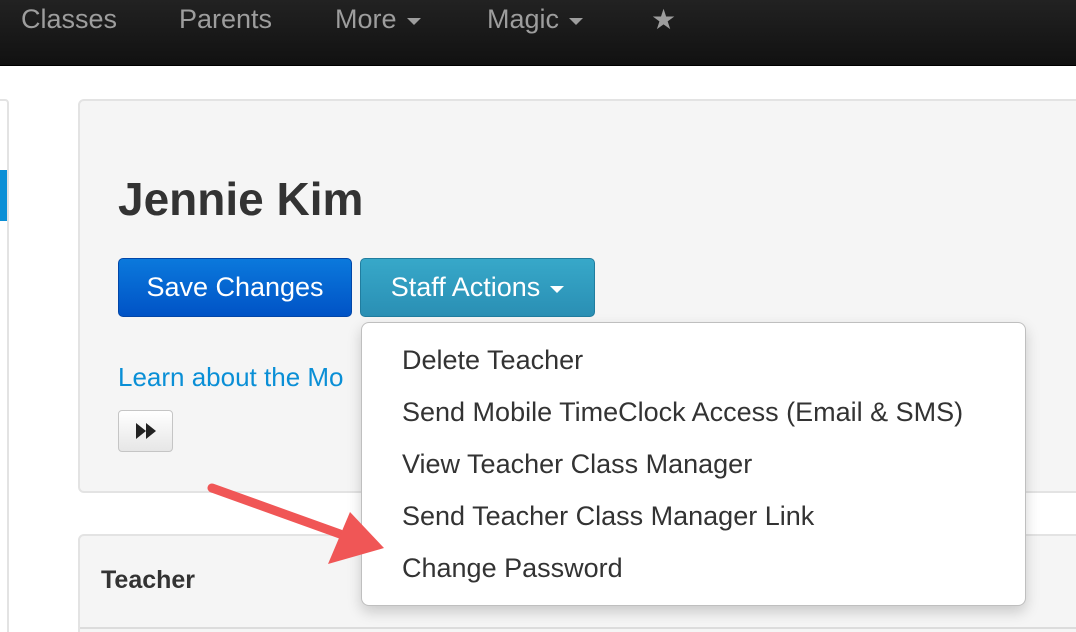 Image resolution: width=1076 pixels, height=632 pixels. I want to click on favorites-star-button: ★, so click(663, 19).